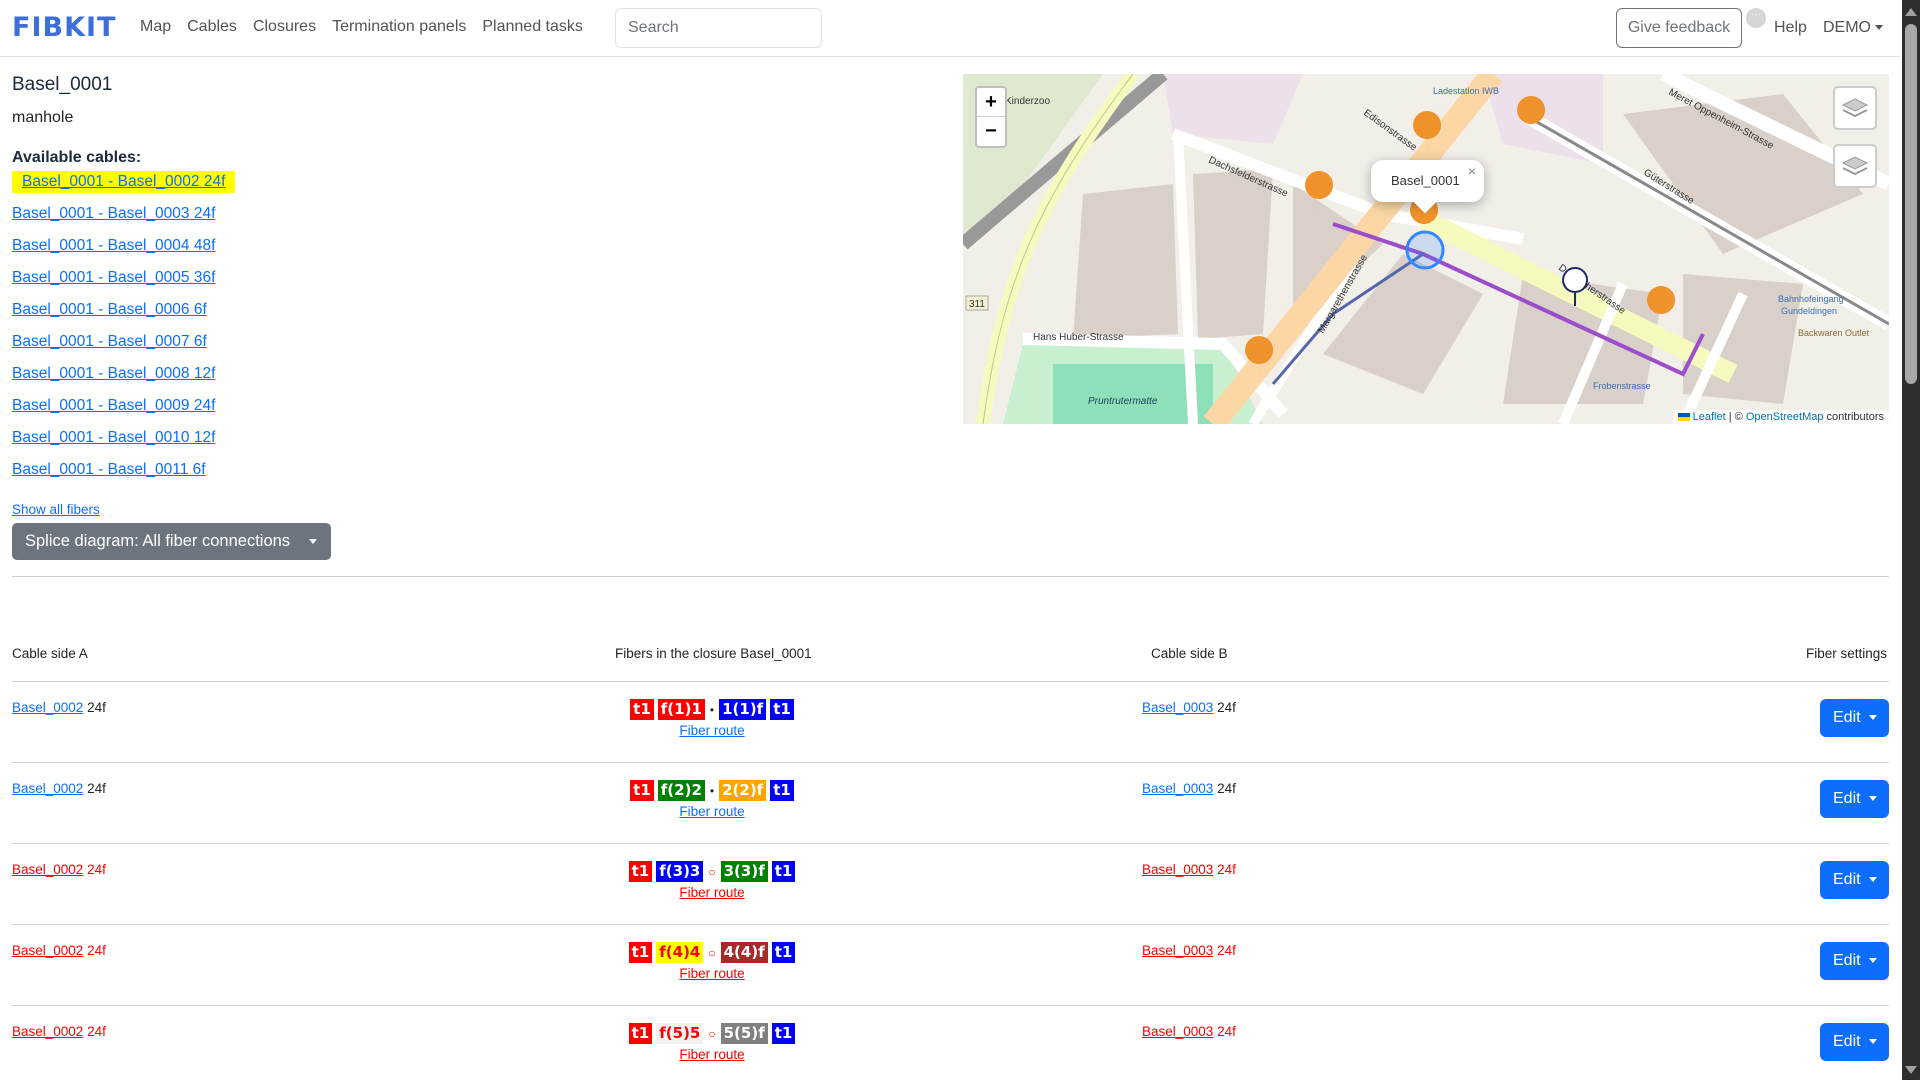 This screenshot has width=1920, height=1080. I want to click on splice-diagram-label: Splice diagram: All fiber connections, so click(158, 541).